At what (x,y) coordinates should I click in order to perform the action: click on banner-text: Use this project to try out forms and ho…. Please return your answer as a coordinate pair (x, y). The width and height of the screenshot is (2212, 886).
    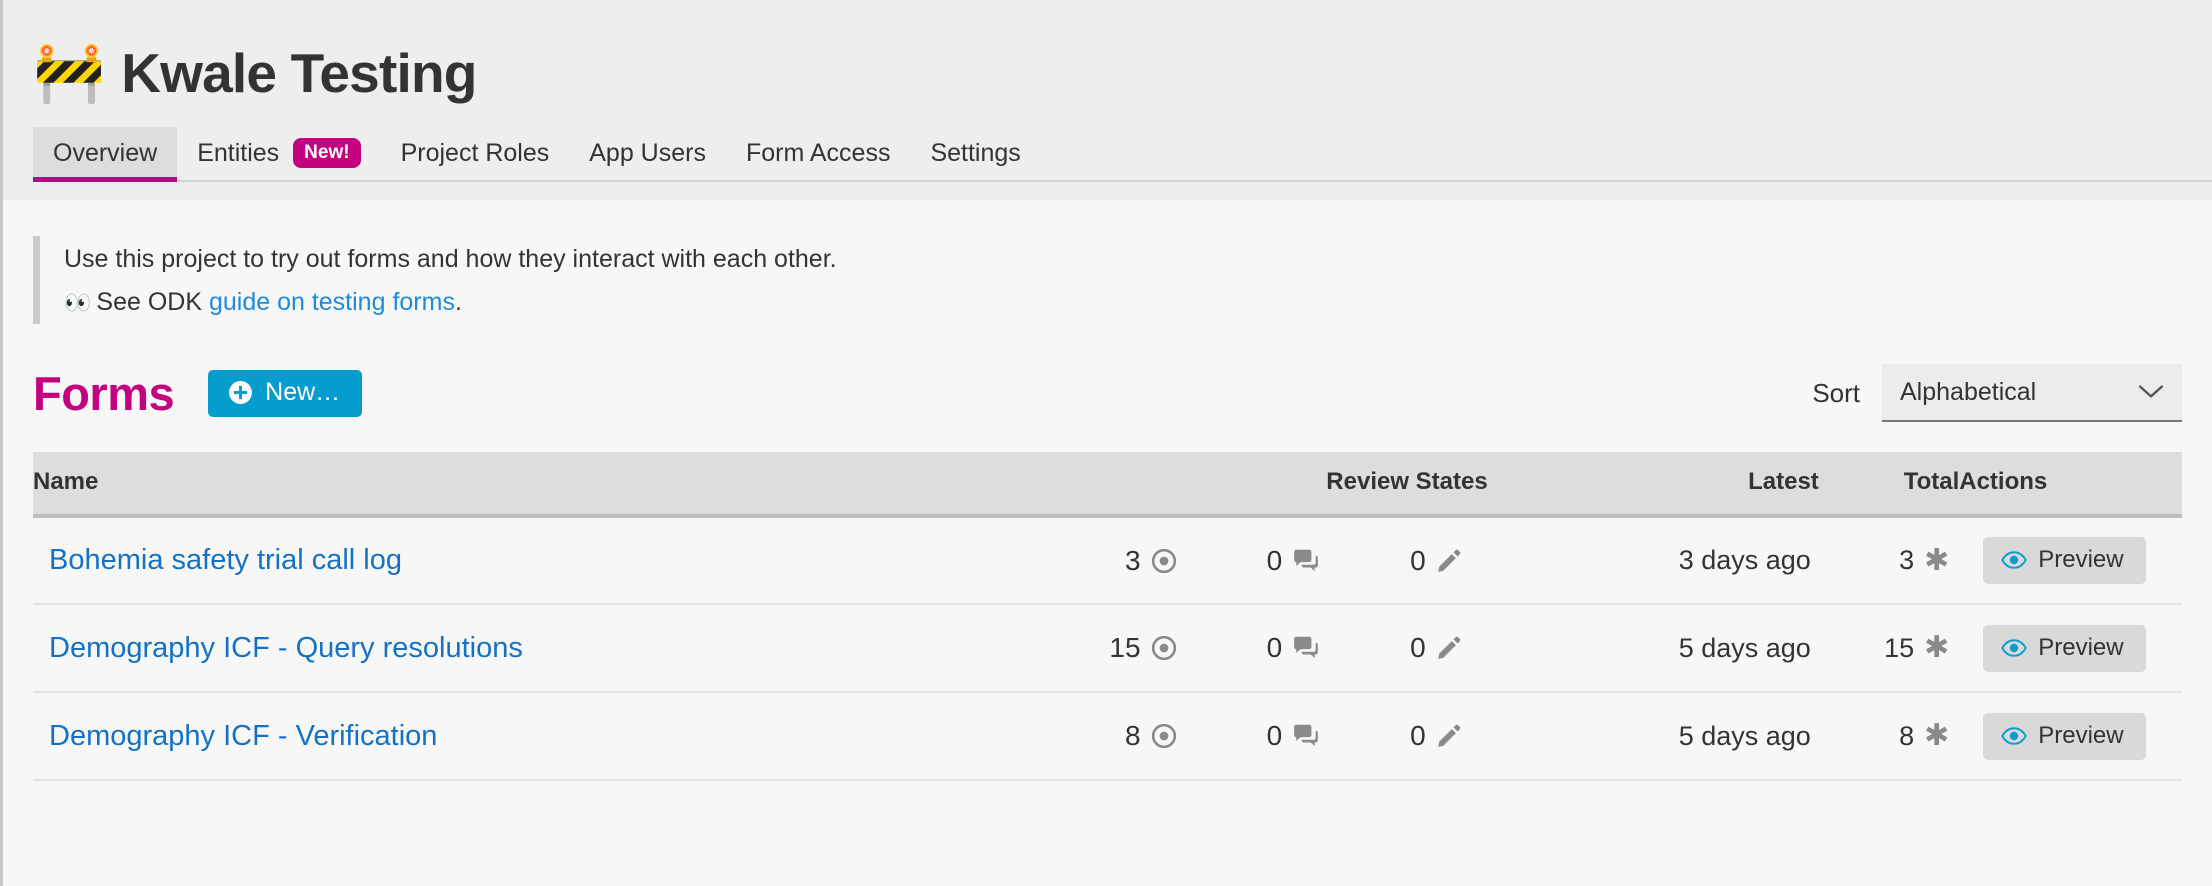
    Looking at the image, I should click on (450, 280).